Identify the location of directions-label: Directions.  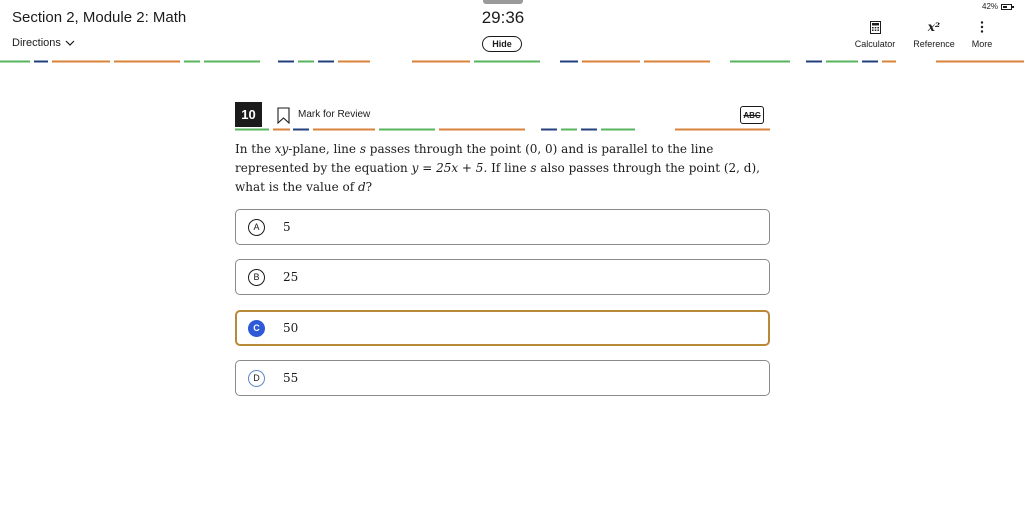
(36, 43).